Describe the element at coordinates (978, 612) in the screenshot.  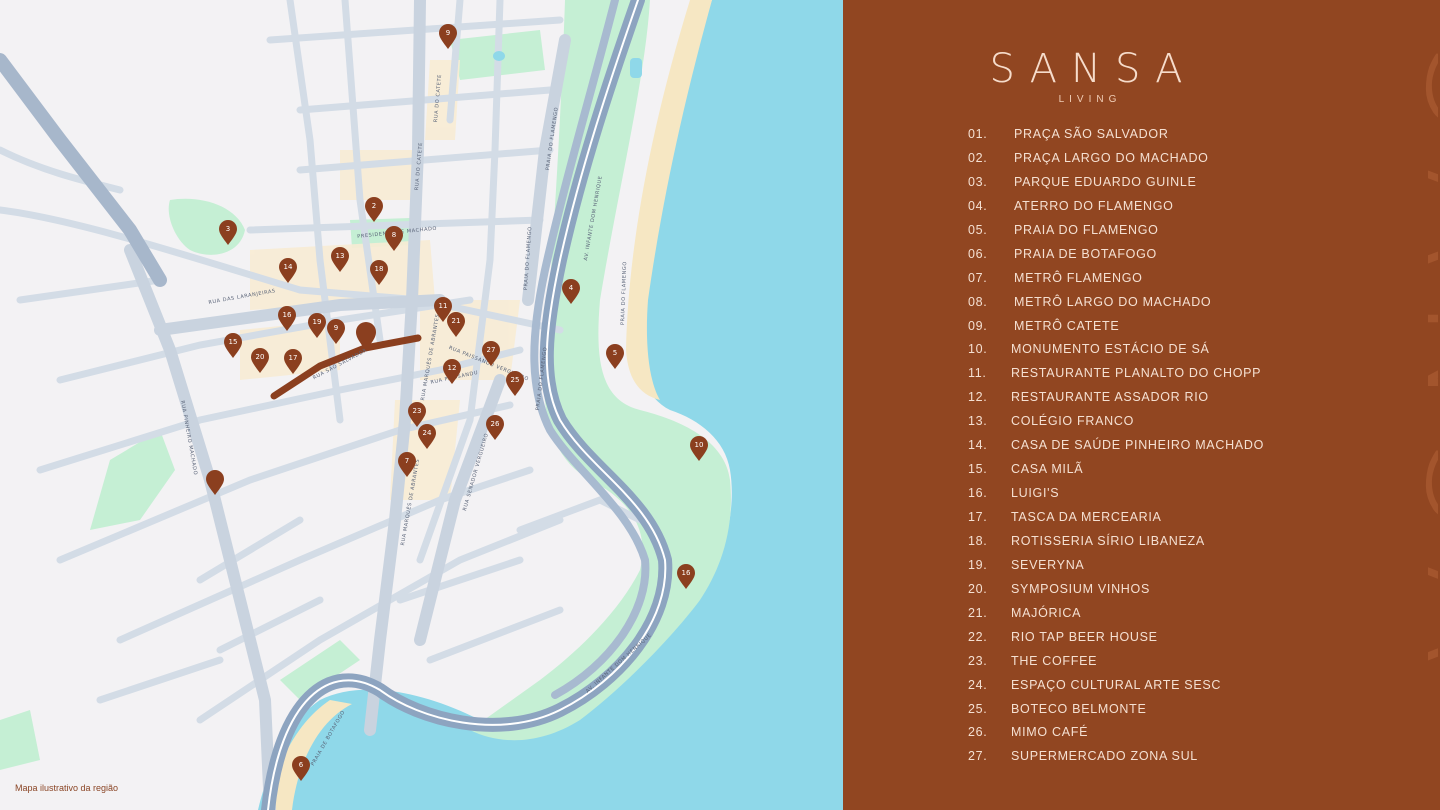
I see `place-number: 21.` at that location.